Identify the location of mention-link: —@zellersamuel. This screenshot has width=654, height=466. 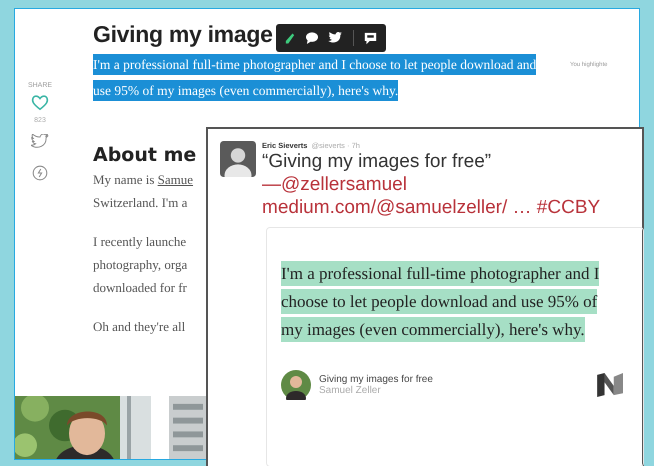
(431, 184).